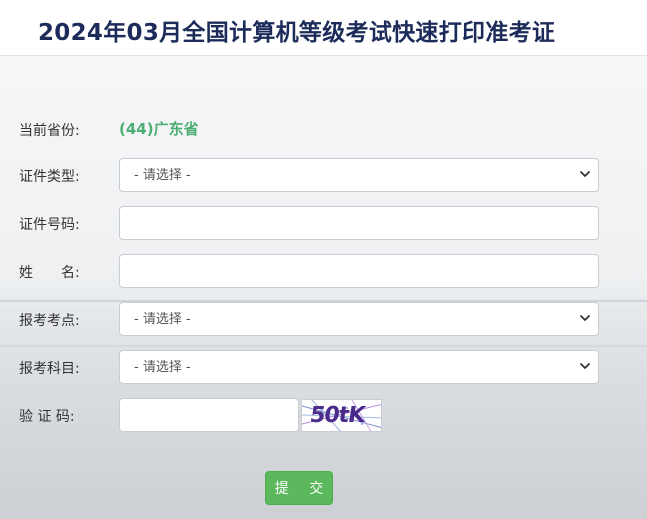  I want to click on id-type-label: 证件类型:, so click(49, 177).